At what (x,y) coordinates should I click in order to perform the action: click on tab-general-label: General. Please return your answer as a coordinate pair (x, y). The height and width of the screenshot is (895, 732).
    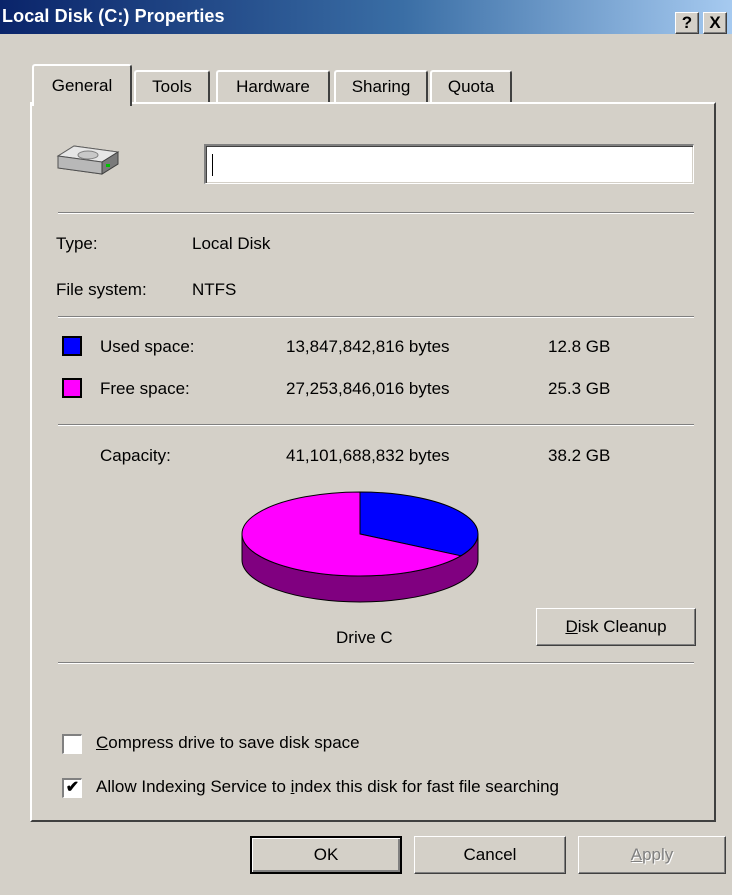
    Looking at the image, I should click on (82, 85).